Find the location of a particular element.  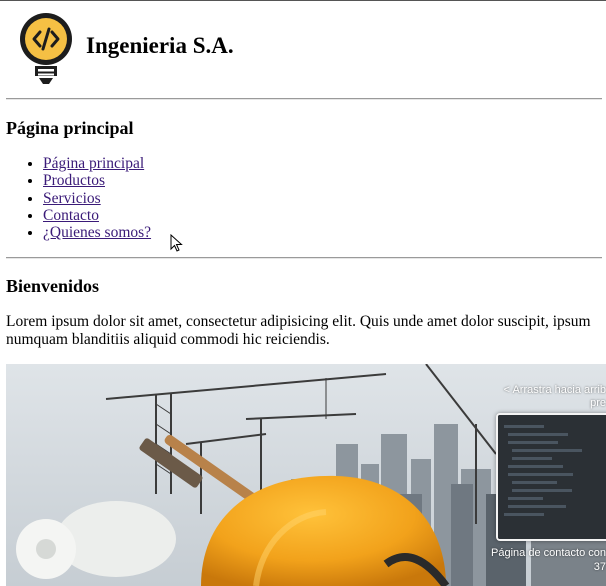

nav-item-services: Servicios is located at coordinates (97, 198).